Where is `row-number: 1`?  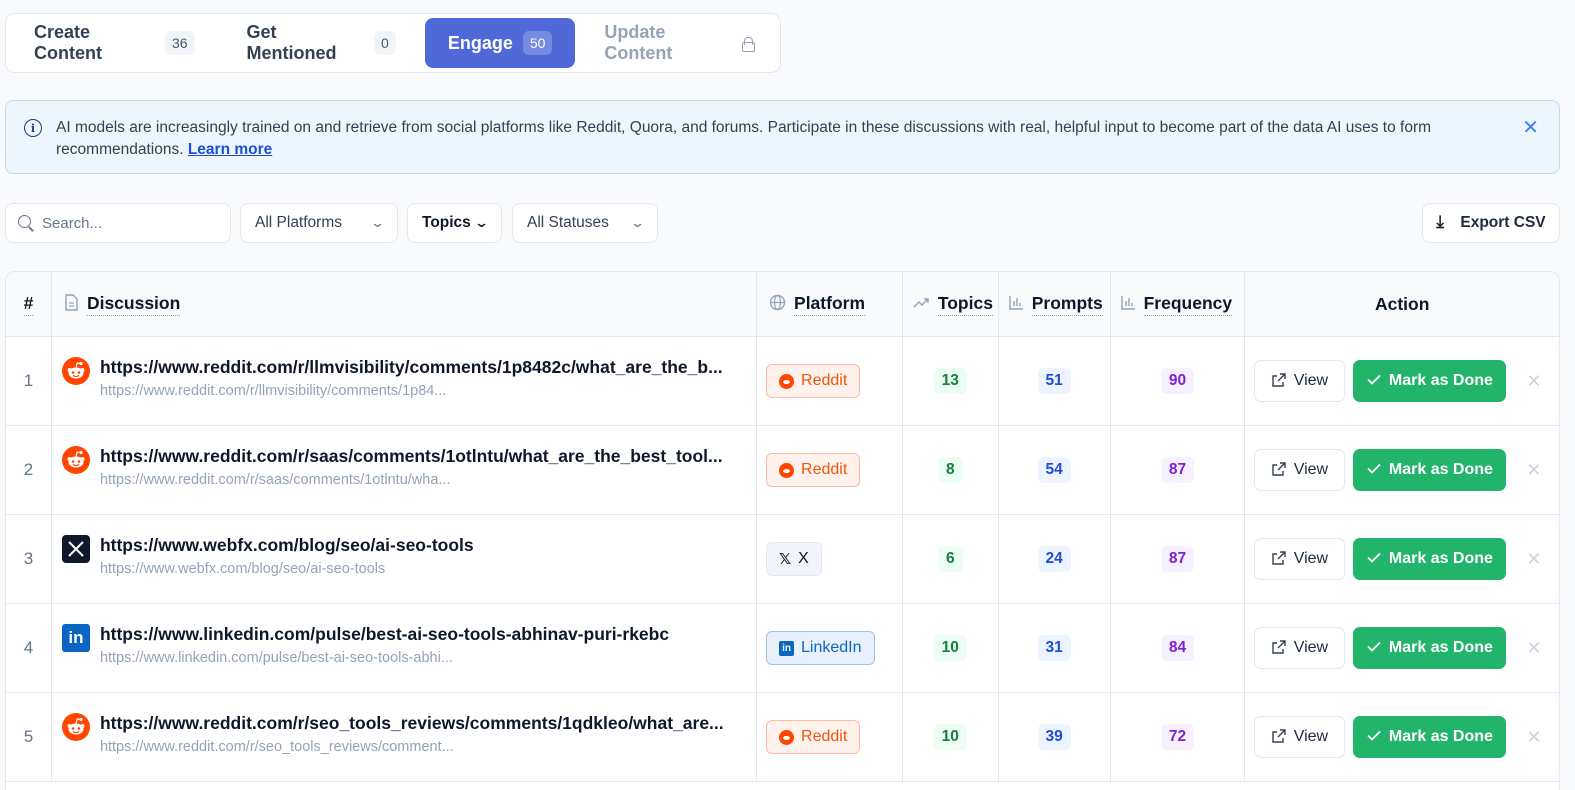
row-number: 1 is located at coordinates (29, 381).